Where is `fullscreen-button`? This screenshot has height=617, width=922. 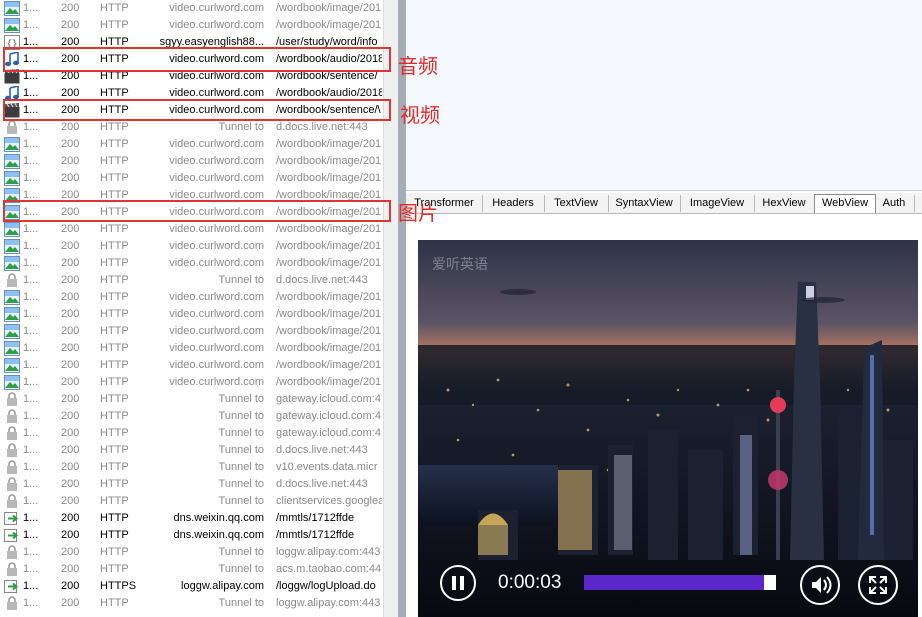
fullscreen-button is located at coordinates (878, 585).